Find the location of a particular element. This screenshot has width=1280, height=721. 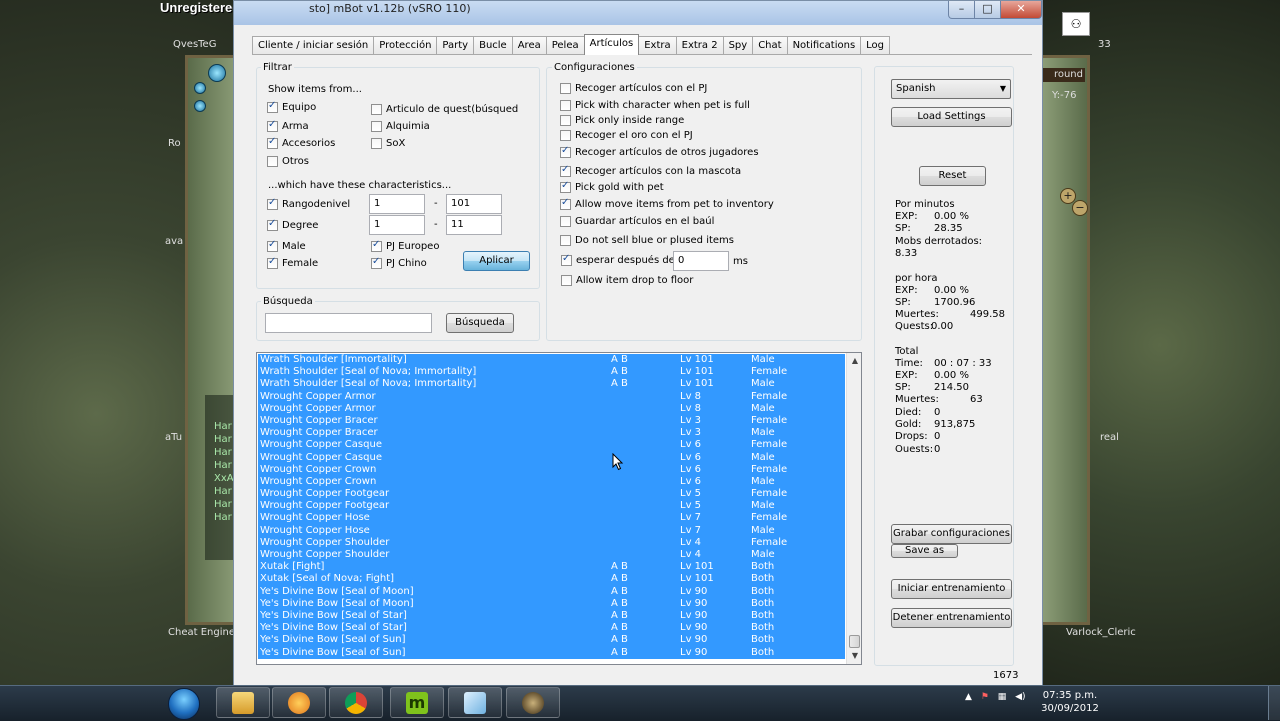

esperar-checkbox: esperar después de r is located at coordinates (621, 259).